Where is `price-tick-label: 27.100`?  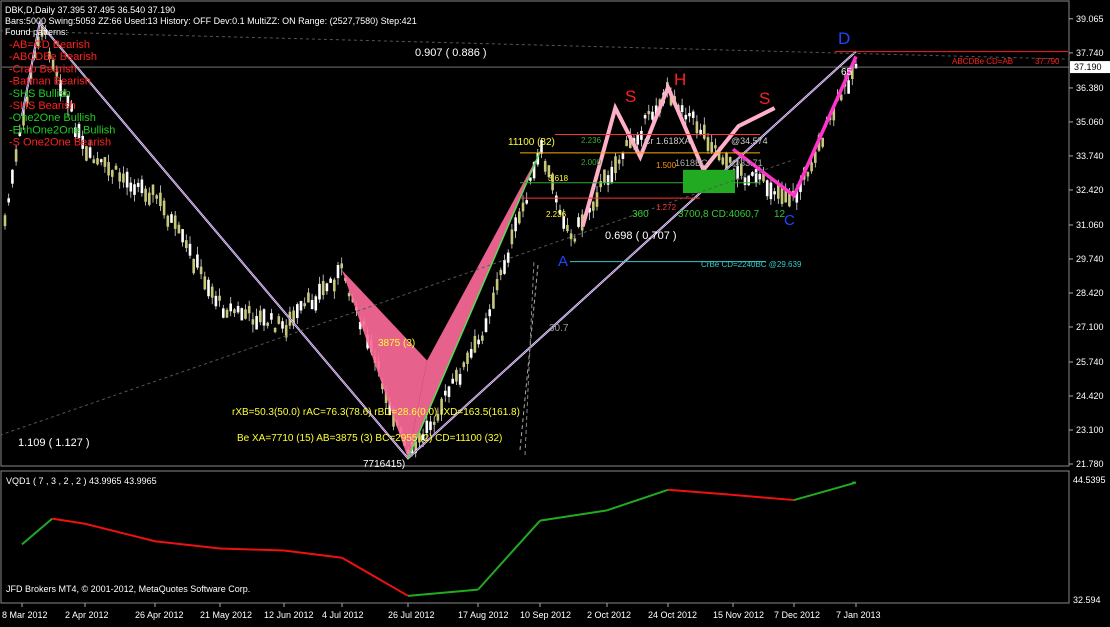
price-tick-label: 27.100 is located at coordinates (1090, 327).